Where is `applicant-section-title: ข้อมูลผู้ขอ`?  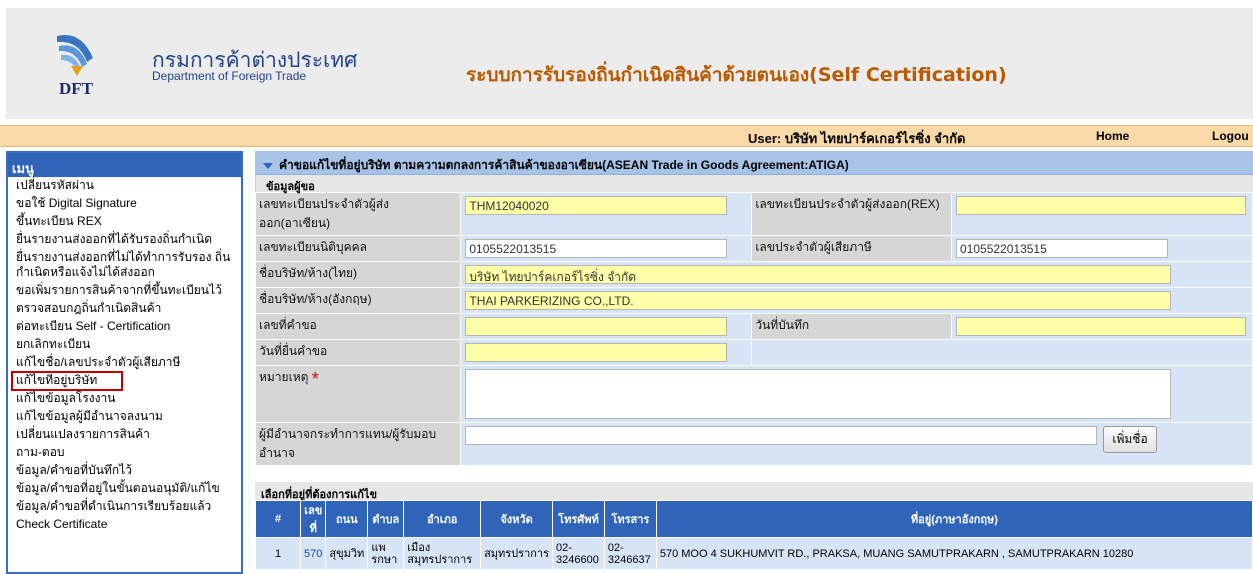
applicant-section-title: ข้อมูลผู้ขอ is located at coordinates (754, 184).